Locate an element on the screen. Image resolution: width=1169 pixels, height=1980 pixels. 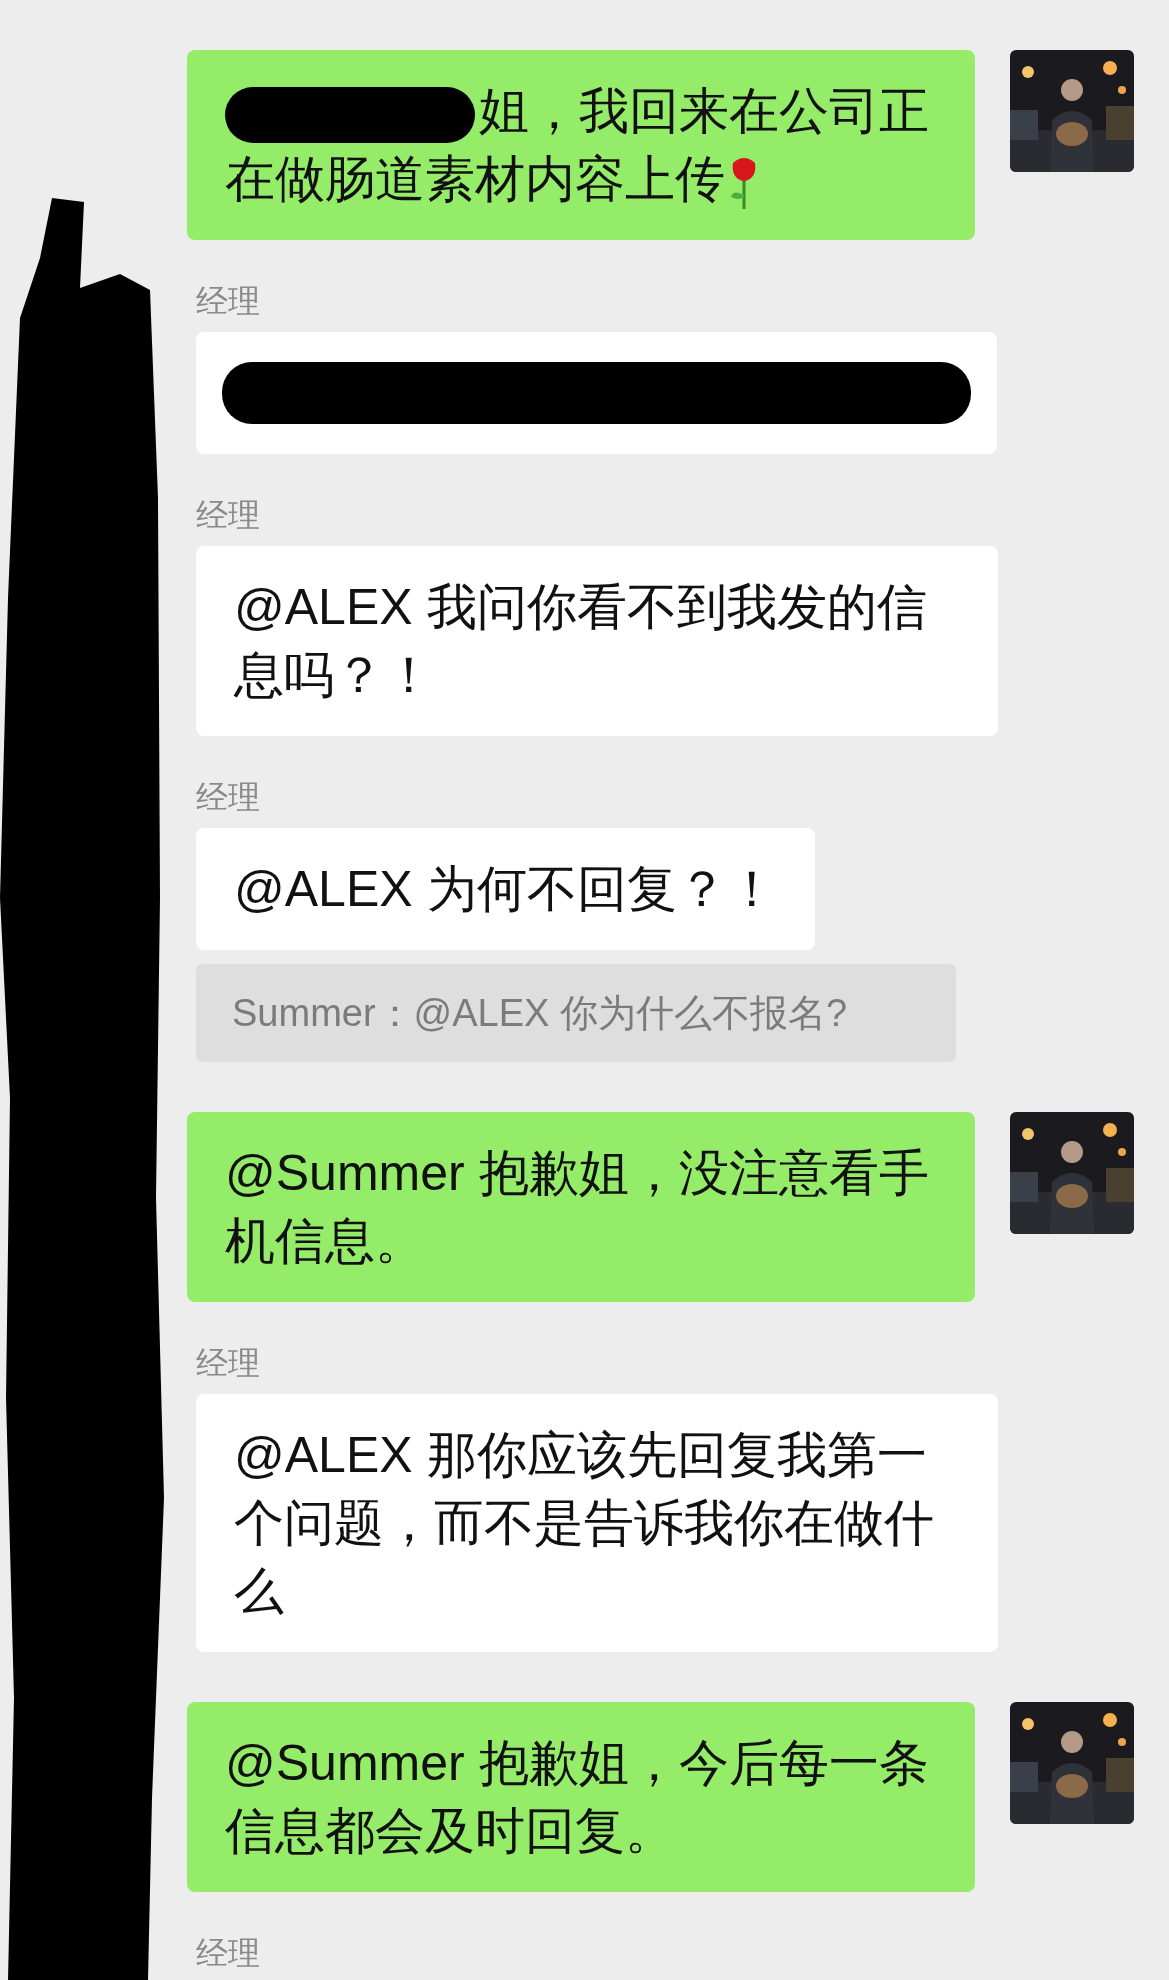
message-bubble: @ALEX 为何不回复？！ is located at coordinates (505, 889).